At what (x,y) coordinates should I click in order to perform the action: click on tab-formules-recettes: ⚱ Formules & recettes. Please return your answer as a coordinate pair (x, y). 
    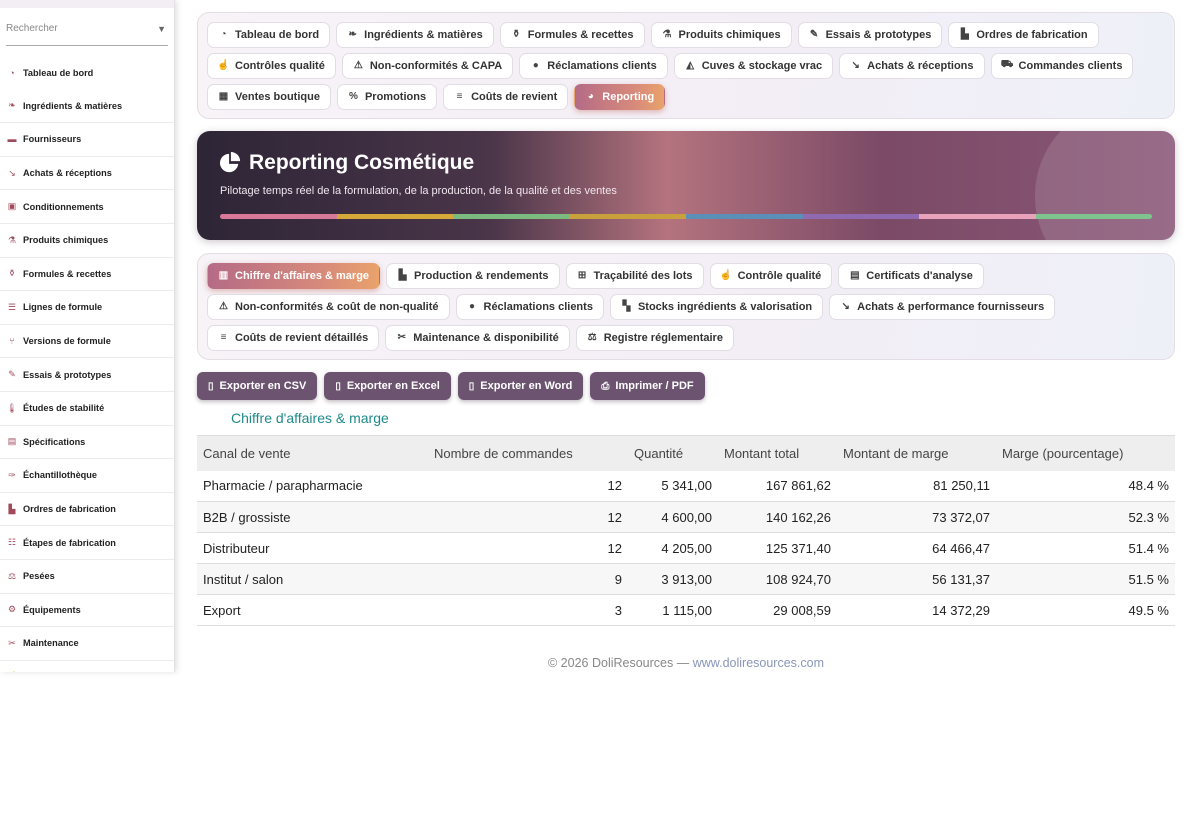
    Looking at the image, I should click on (572, 34).